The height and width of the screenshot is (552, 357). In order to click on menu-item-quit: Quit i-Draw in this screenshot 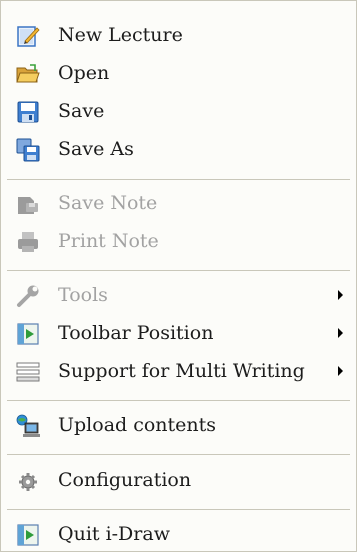, I will do `click(178, 534)`.